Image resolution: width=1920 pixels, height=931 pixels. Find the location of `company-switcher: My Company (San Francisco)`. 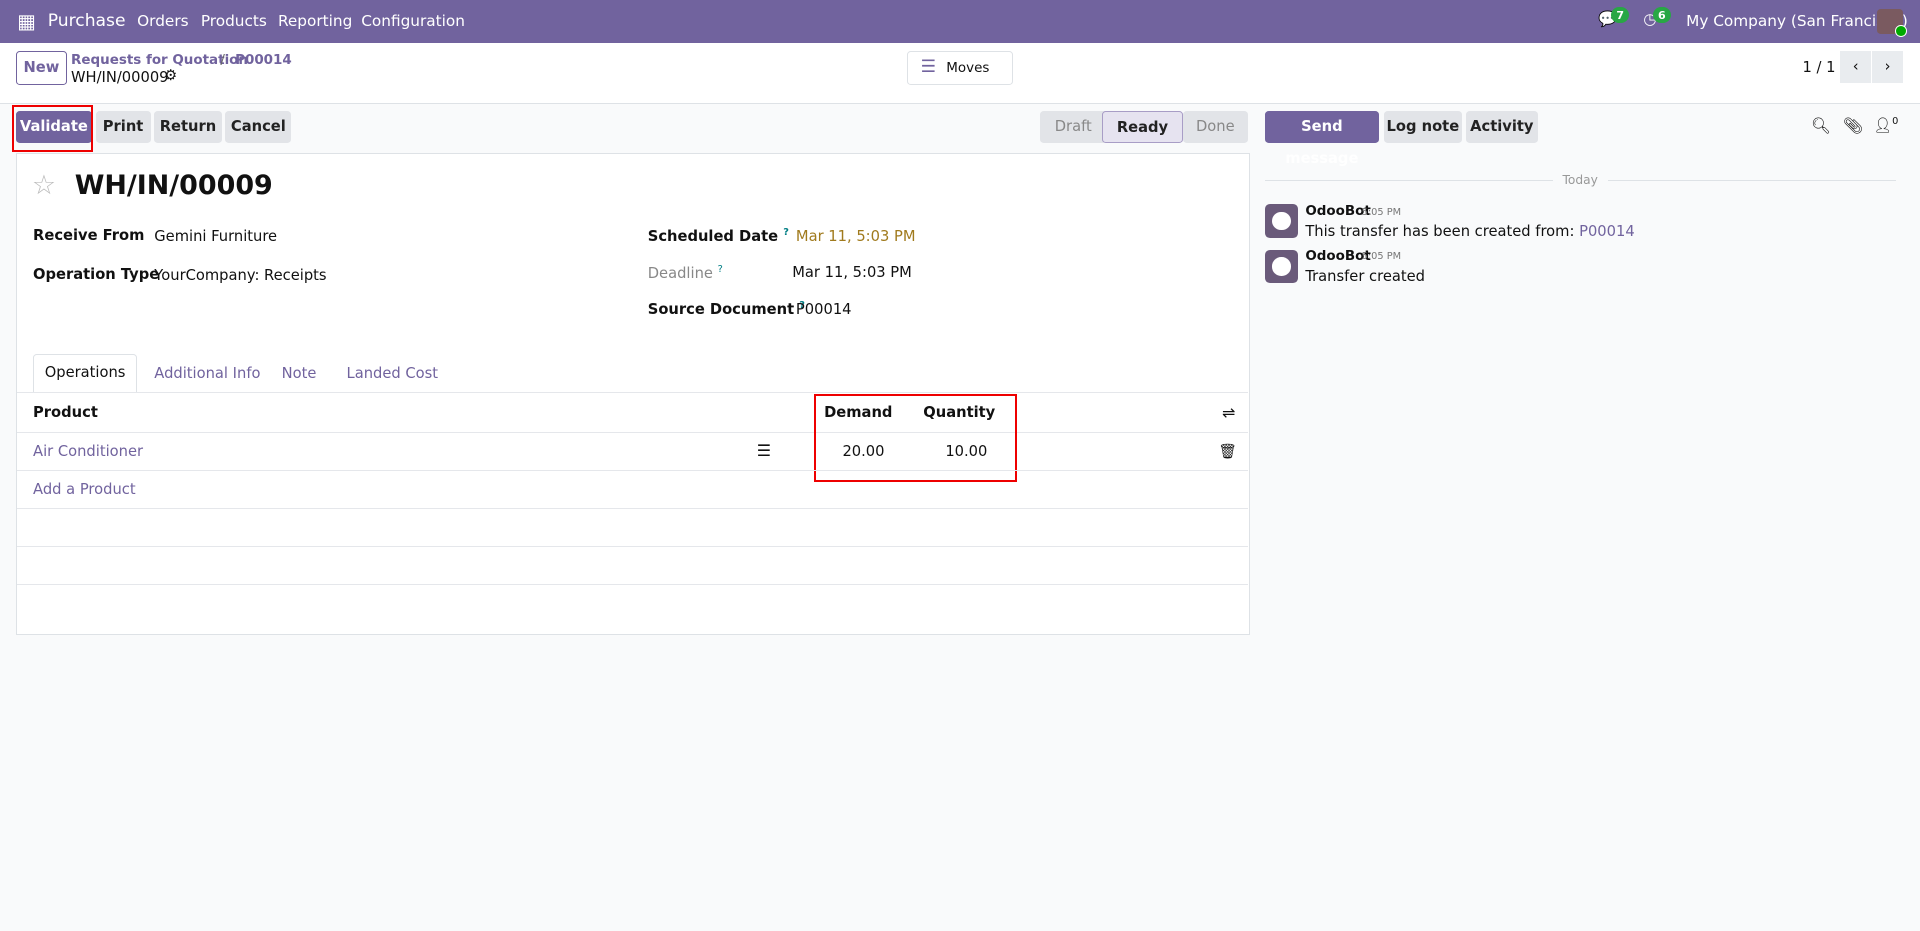

company-switcher: My Company (San Francisco) is located at coordinates (1797, 21).